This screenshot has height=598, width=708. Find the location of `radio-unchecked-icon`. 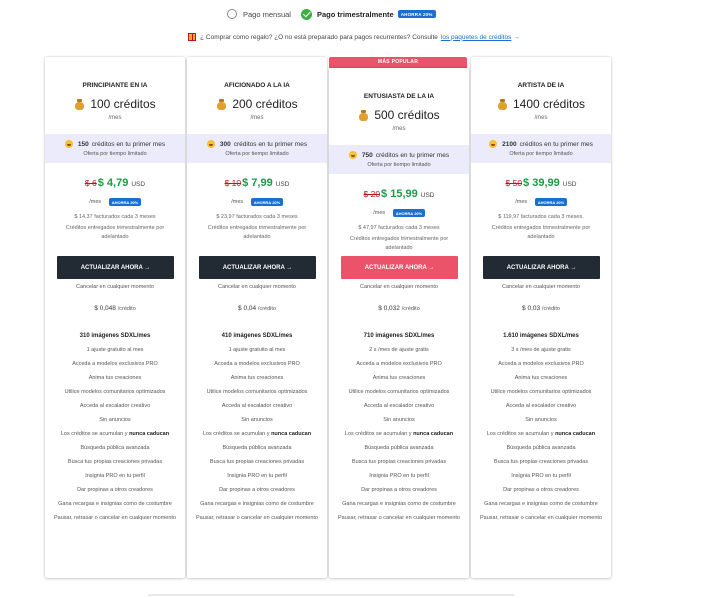

radio-unchecked-icon is located at coordinates (232, 14).